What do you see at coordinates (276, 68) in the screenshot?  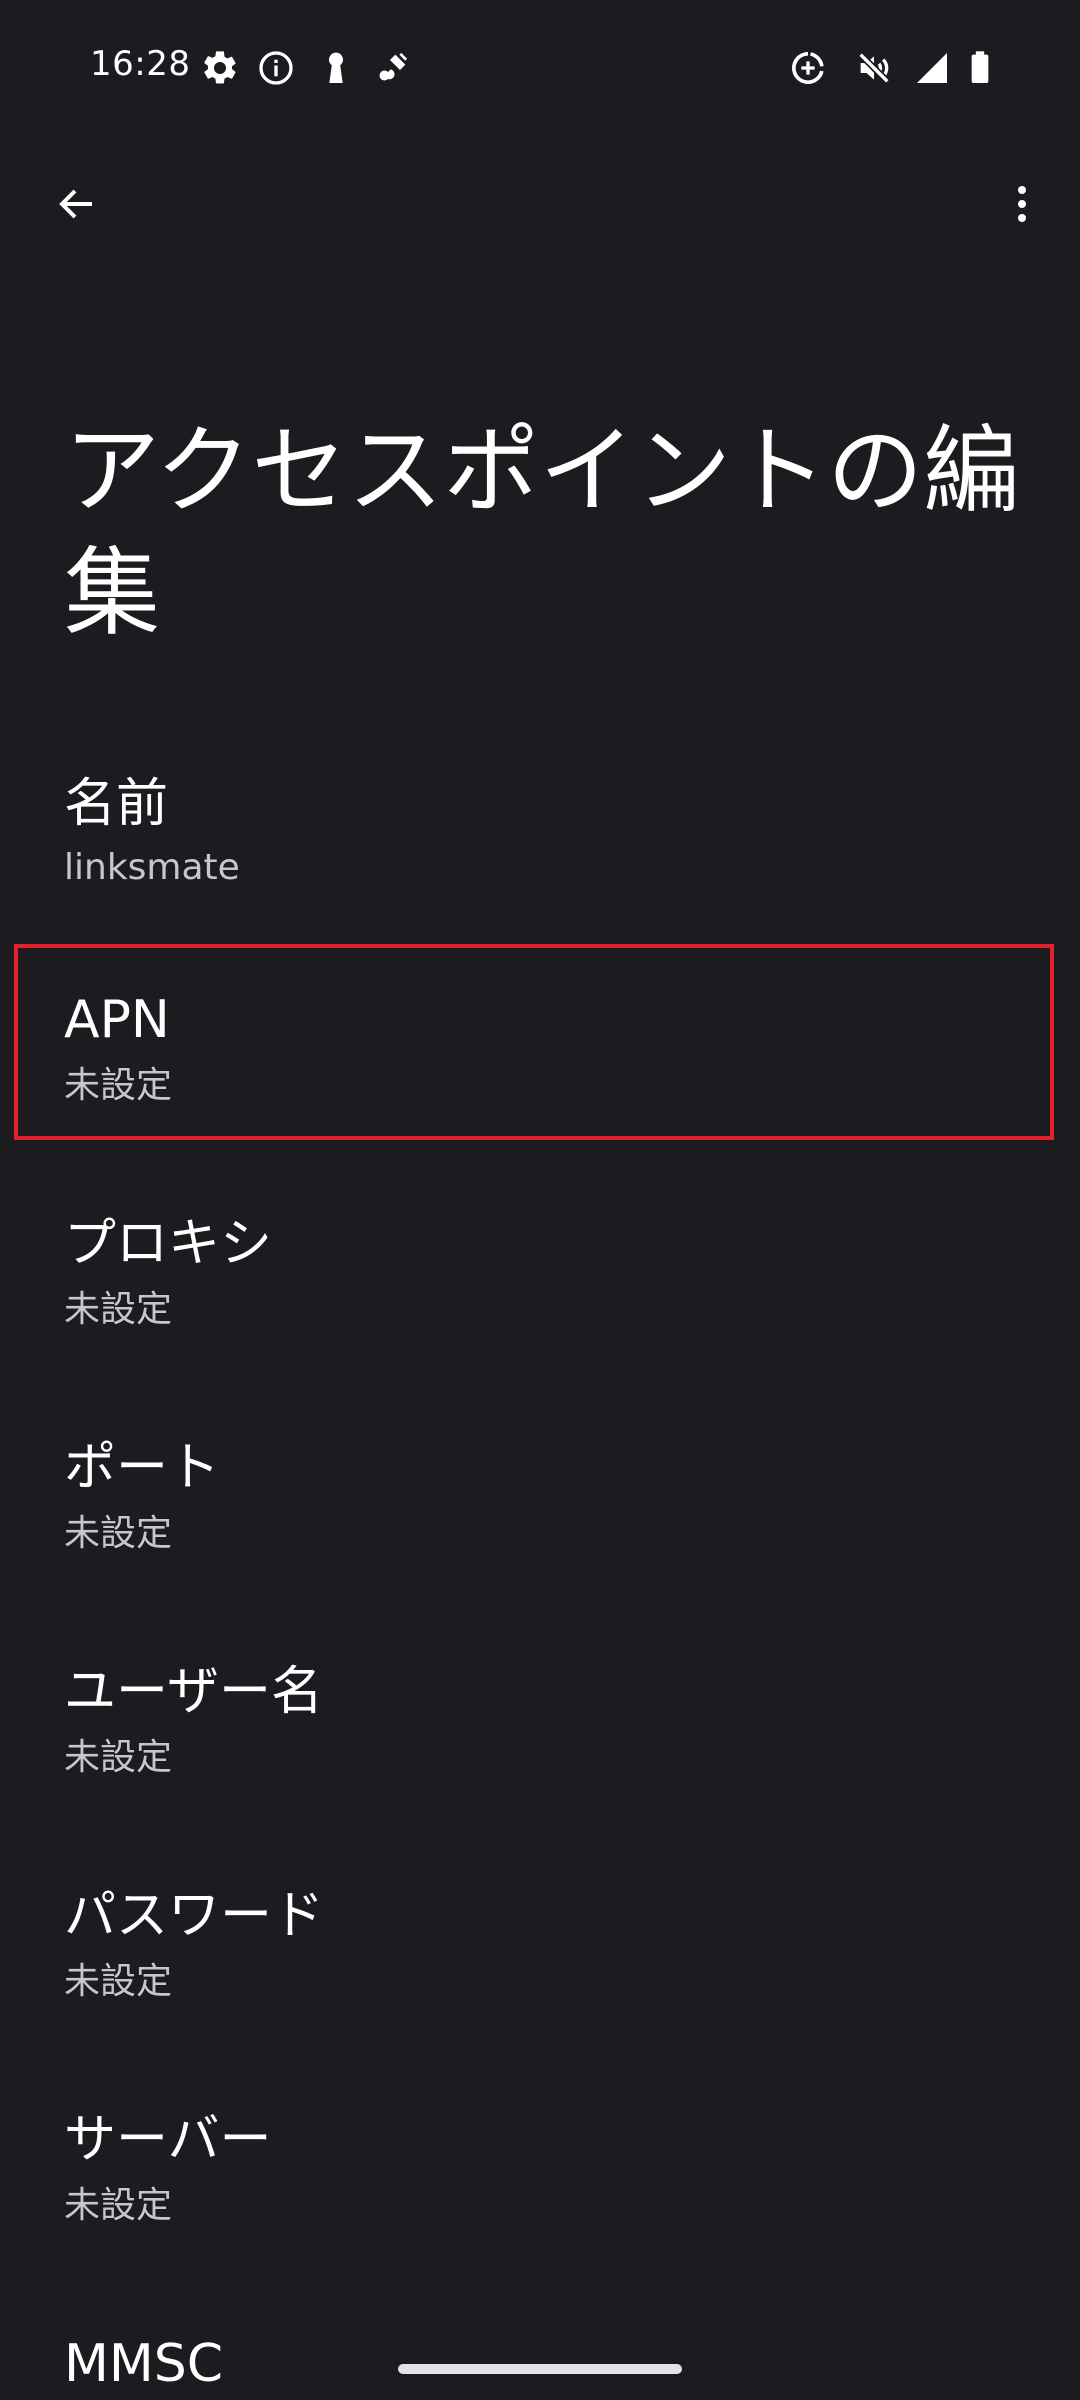 I see `info-icon` at bounding box center [276, 68].